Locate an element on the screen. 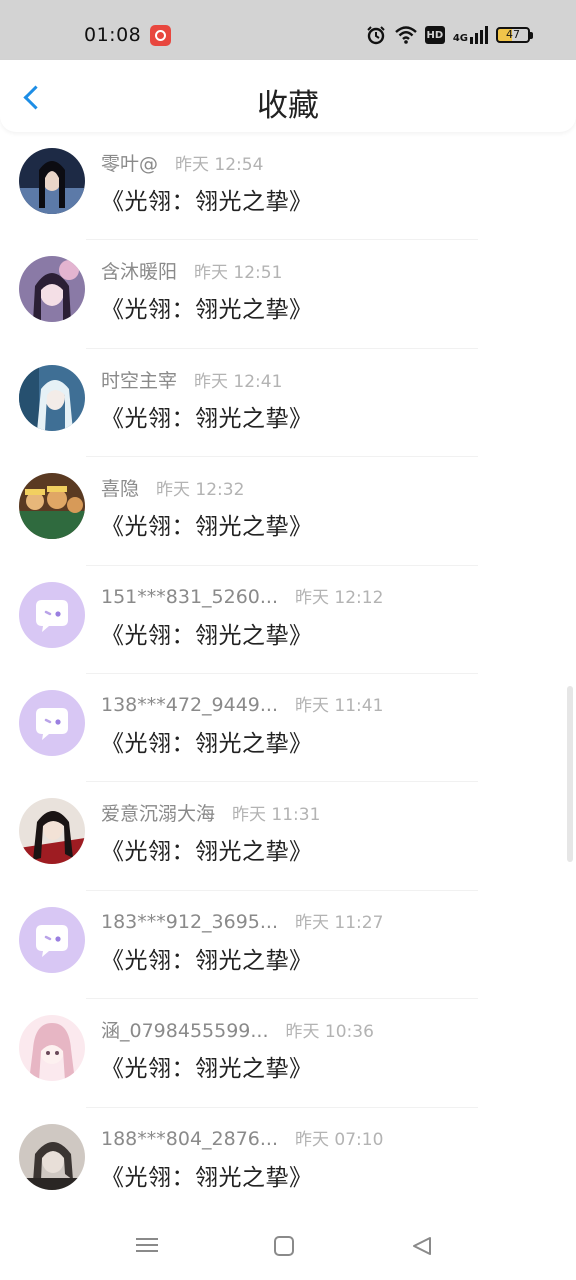 The width and height of the screenshot is (576, 1280). signal-icon: 4G is located at coordinates (470, 35).